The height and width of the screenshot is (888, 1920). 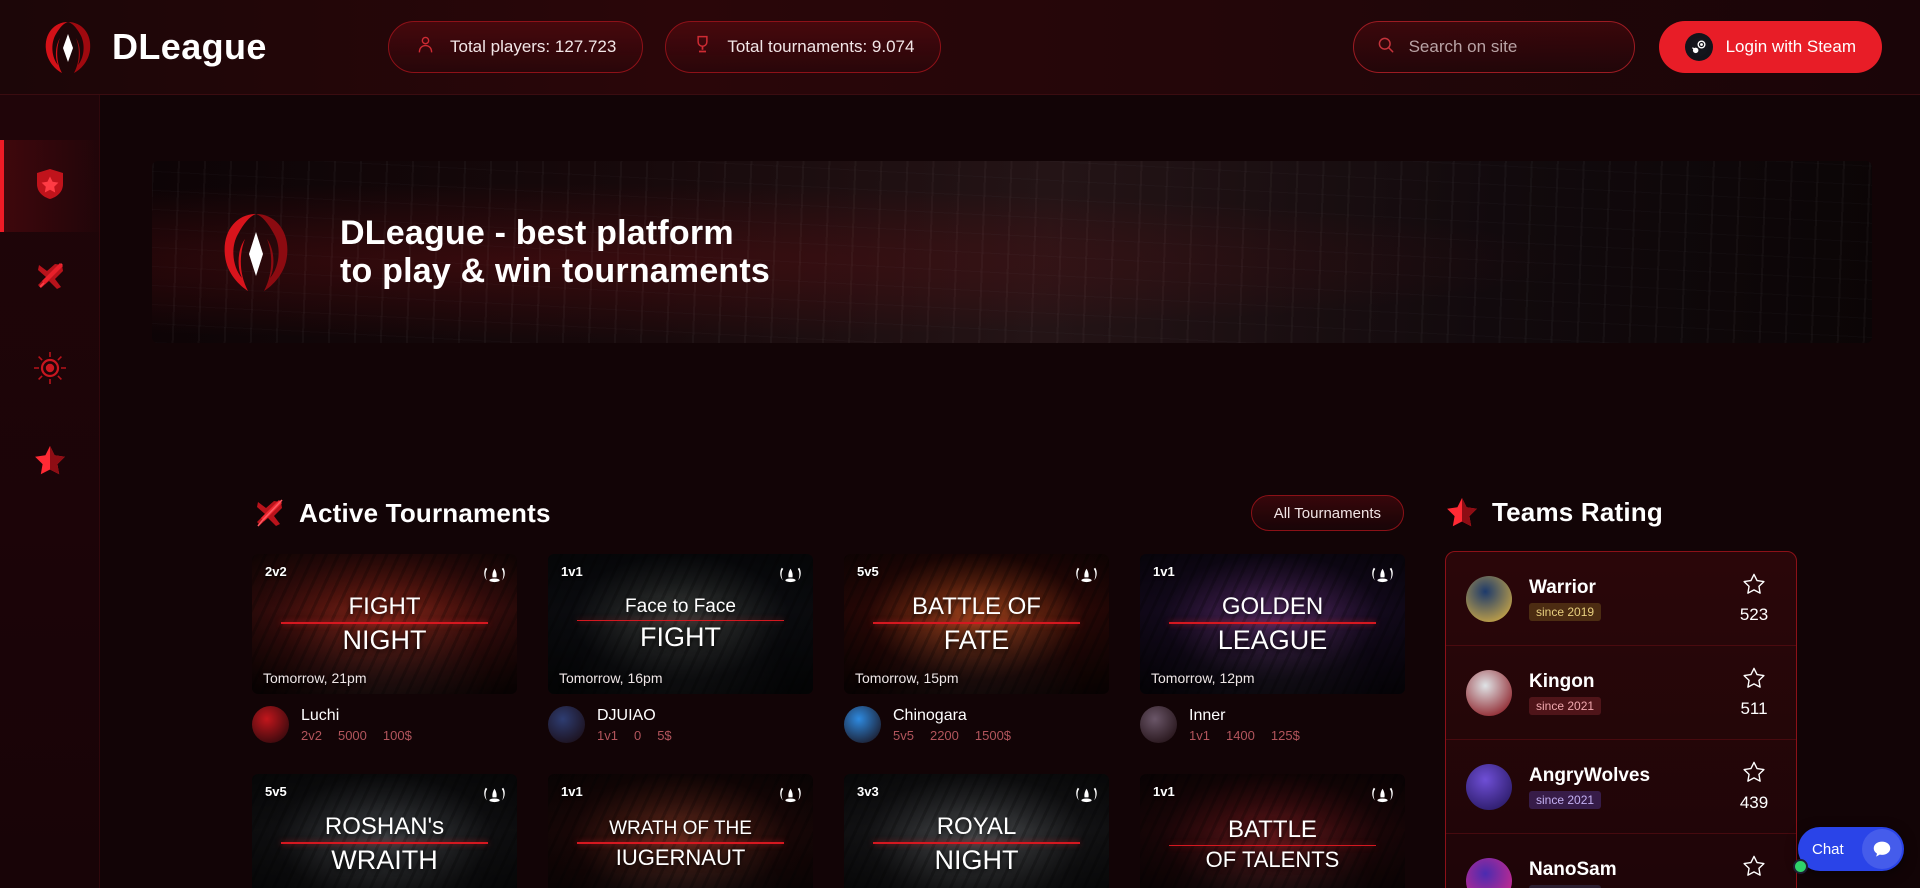 I want to click on team-rating-row: Warrior since 2019 523, so click(x=1621, y=599).